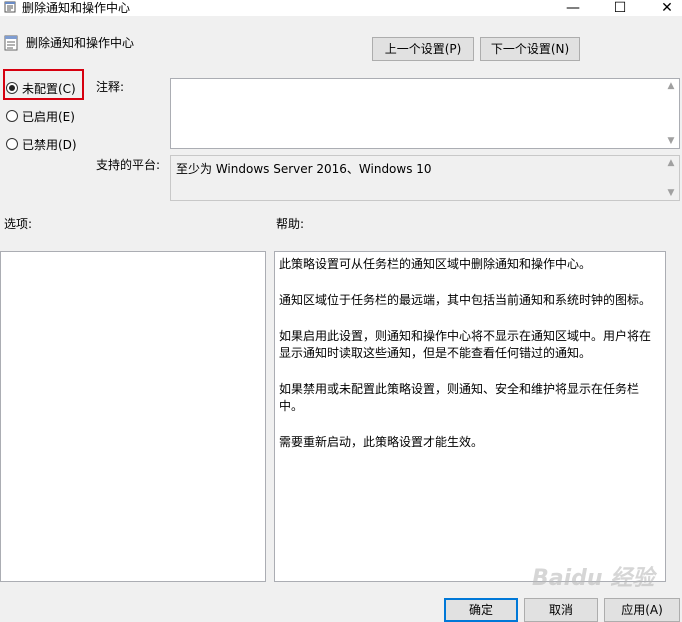  I want to click on radio-enabled: 已启用(E), so click(40, 116).